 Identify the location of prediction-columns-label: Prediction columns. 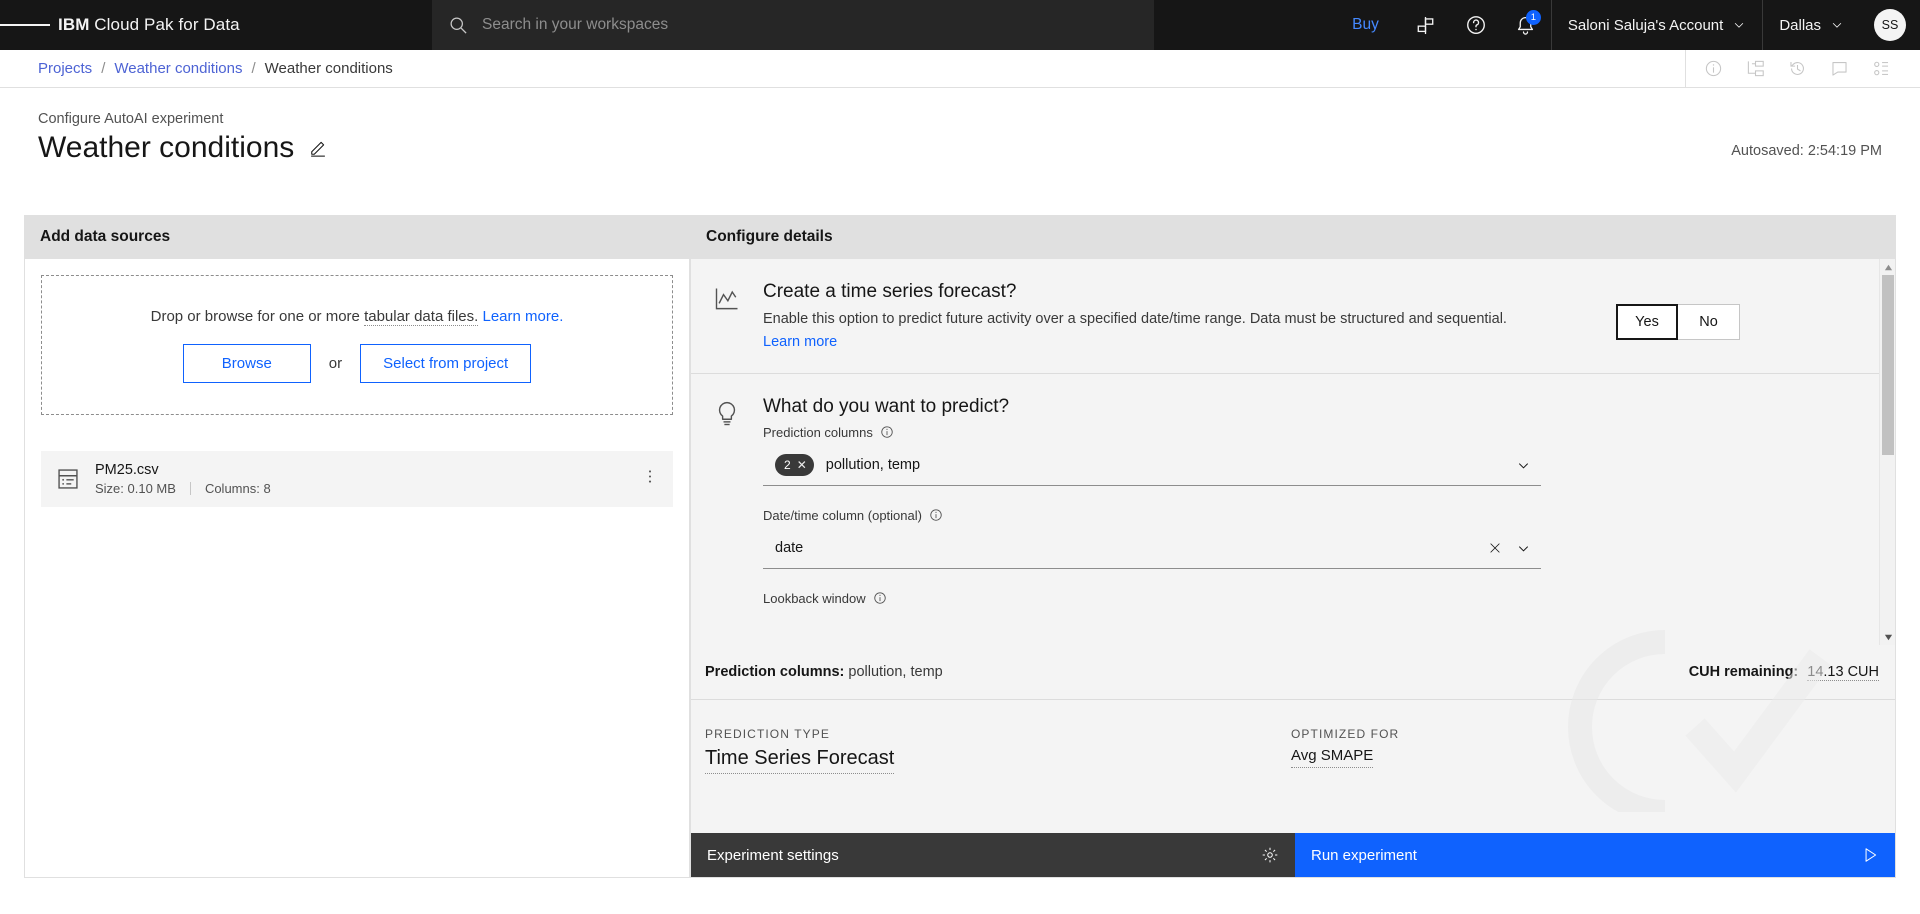
(818, 432).